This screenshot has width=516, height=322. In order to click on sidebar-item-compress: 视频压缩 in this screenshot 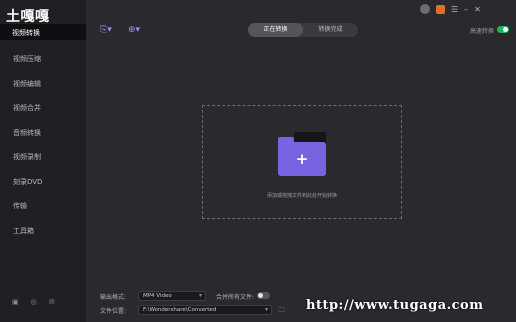, I will do `click(43, 64)`.